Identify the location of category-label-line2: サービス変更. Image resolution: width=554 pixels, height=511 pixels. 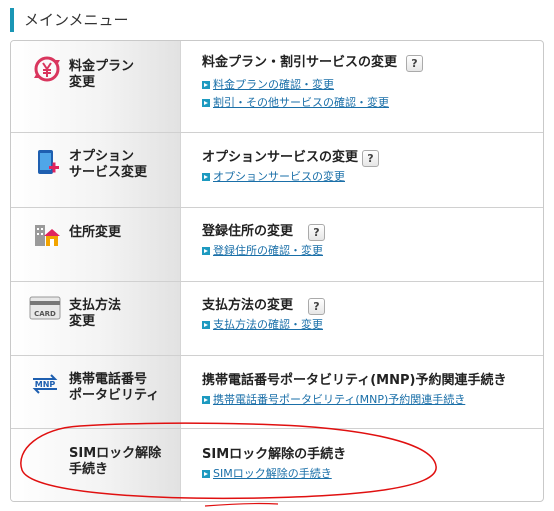
(108, 172).